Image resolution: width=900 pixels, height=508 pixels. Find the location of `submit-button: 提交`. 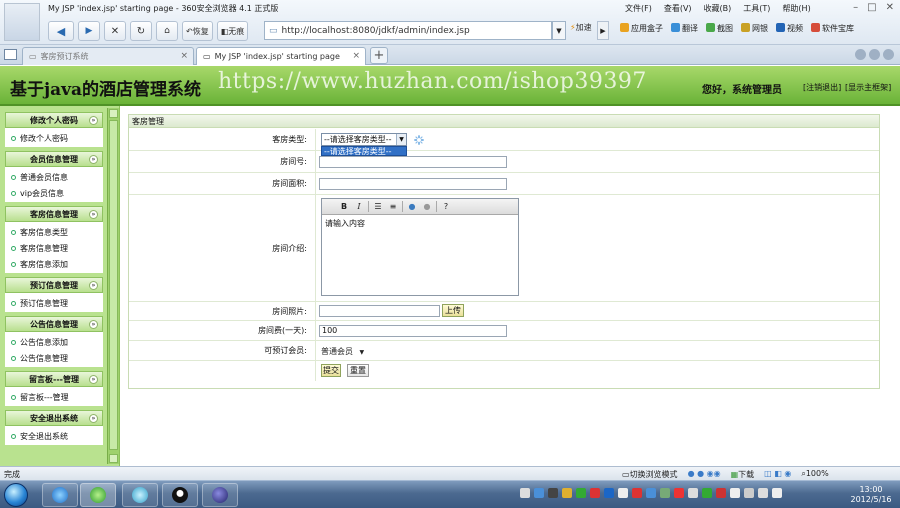

submit-button: 提交 is located at coordinates (331, 370).